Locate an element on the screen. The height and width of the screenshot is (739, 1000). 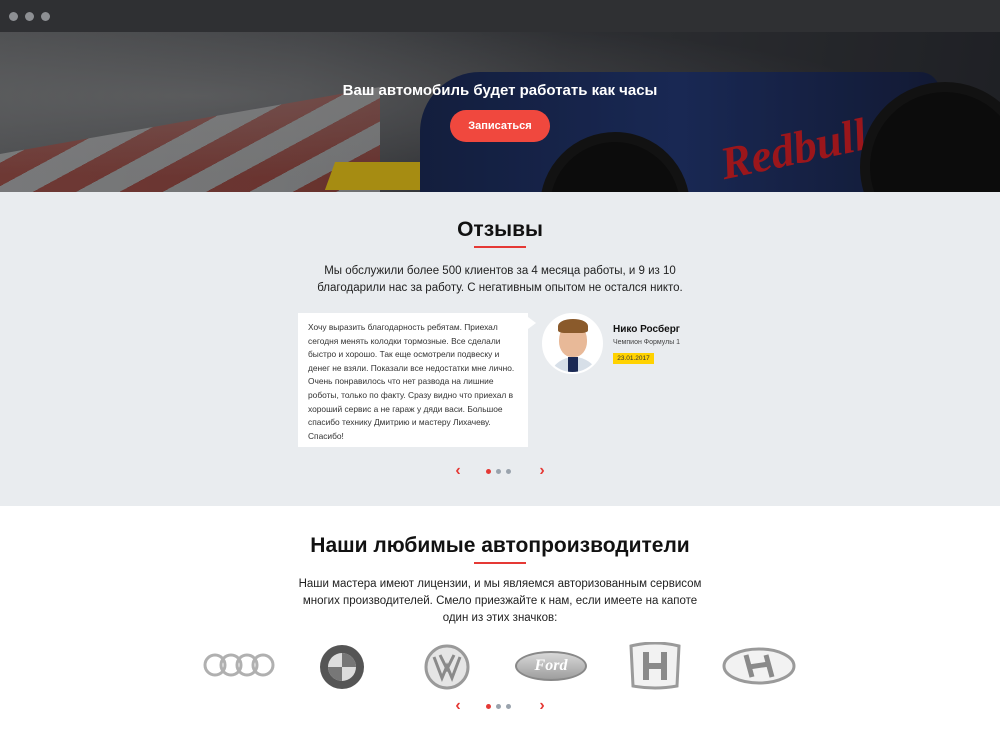
author-role: Чемпион Формулы 1 is located at coordinates (647, 342).